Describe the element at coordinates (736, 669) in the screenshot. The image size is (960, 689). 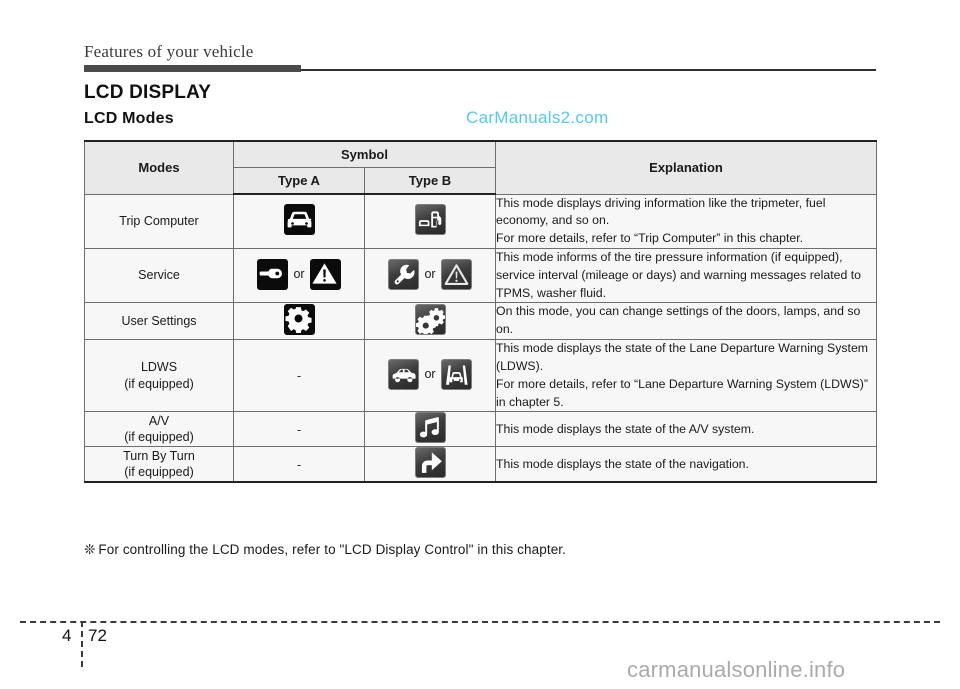
I see `watermark-bottom: carmanualsonline.info` at that location.